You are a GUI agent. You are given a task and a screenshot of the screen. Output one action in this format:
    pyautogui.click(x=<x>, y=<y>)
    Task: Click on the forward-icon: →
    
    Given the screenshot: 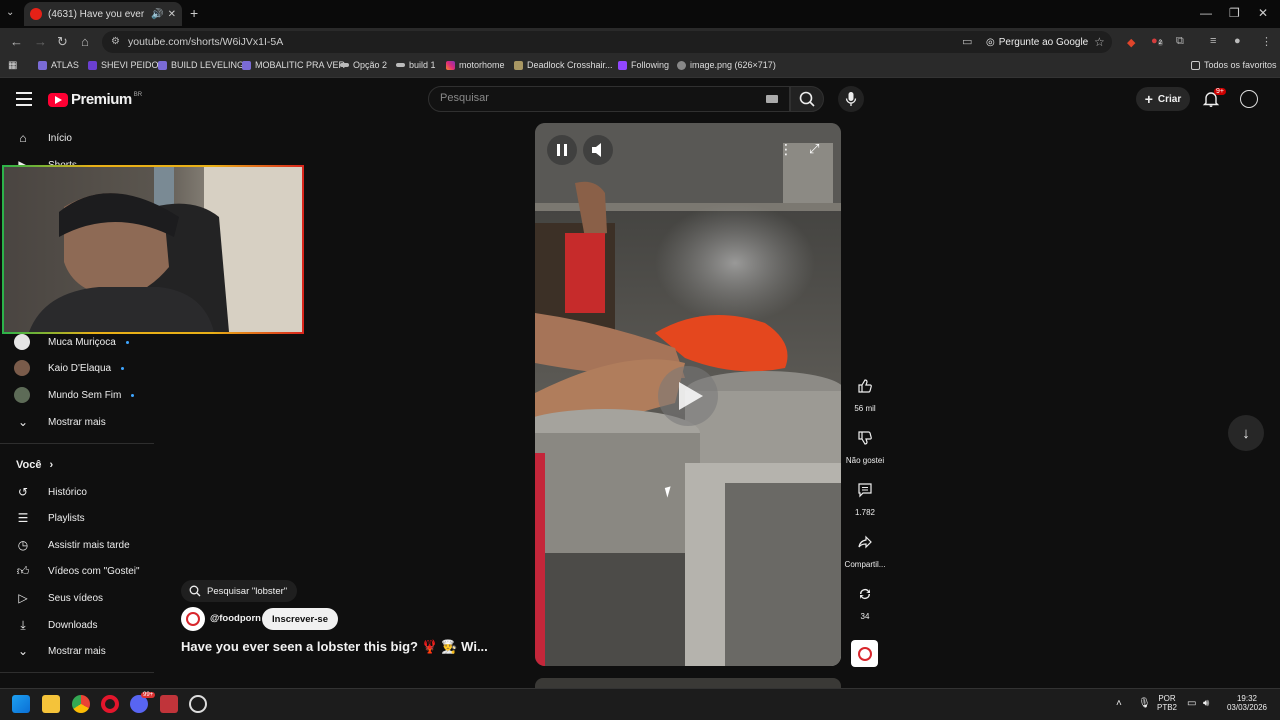 What is the action you would take?
    pyautogui.click(x=40, y=41)
    